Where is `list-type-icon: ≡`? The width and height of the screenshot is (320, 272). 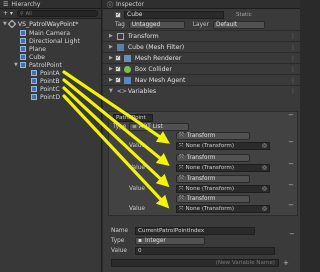
list-type-icon: ≡ is located at coordinates (134, 127).